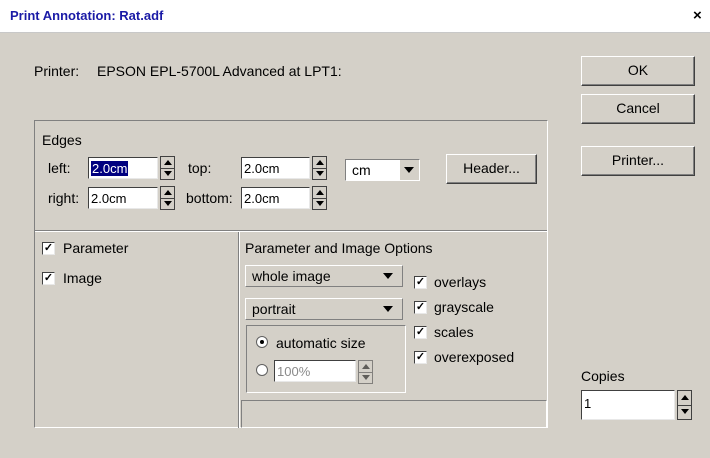 The height and width of the screenshot is (458, 710). I want to click on grayscale-label: grayscale, so click(464, 307).